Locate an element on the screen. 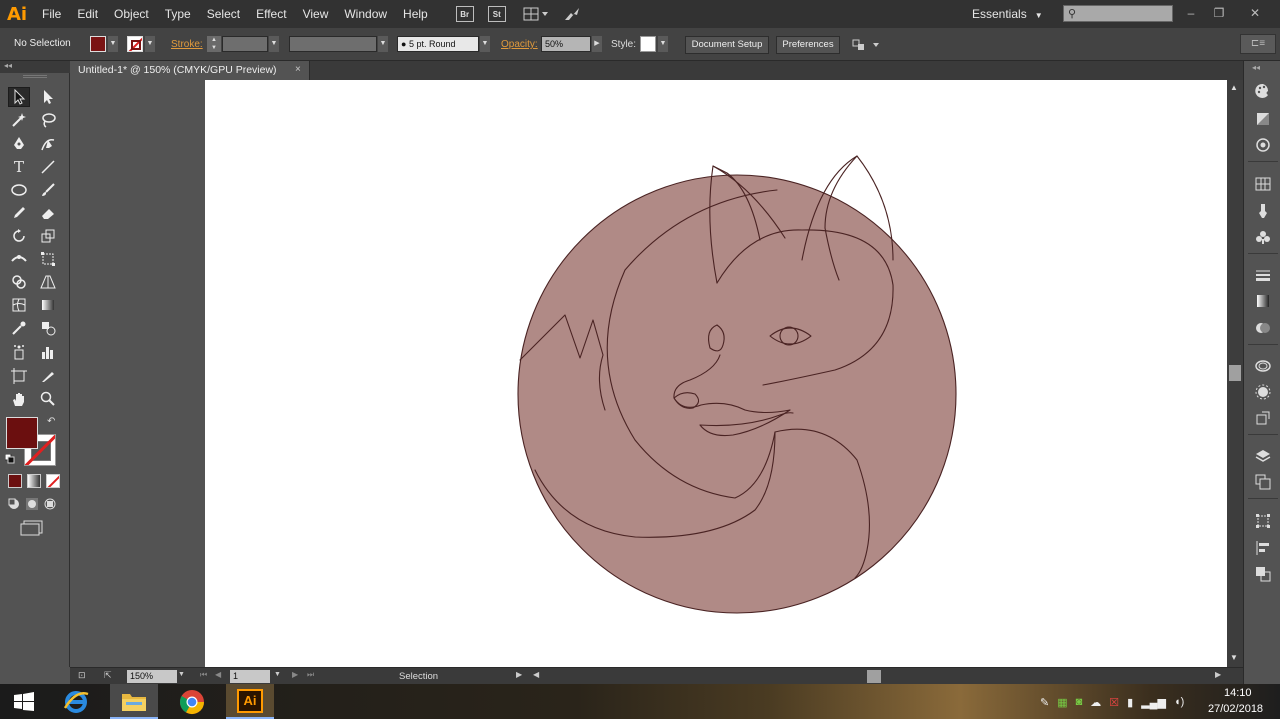 The image size is (1280, 719). opacity-field: 50% is located at coordinates (566, 44).